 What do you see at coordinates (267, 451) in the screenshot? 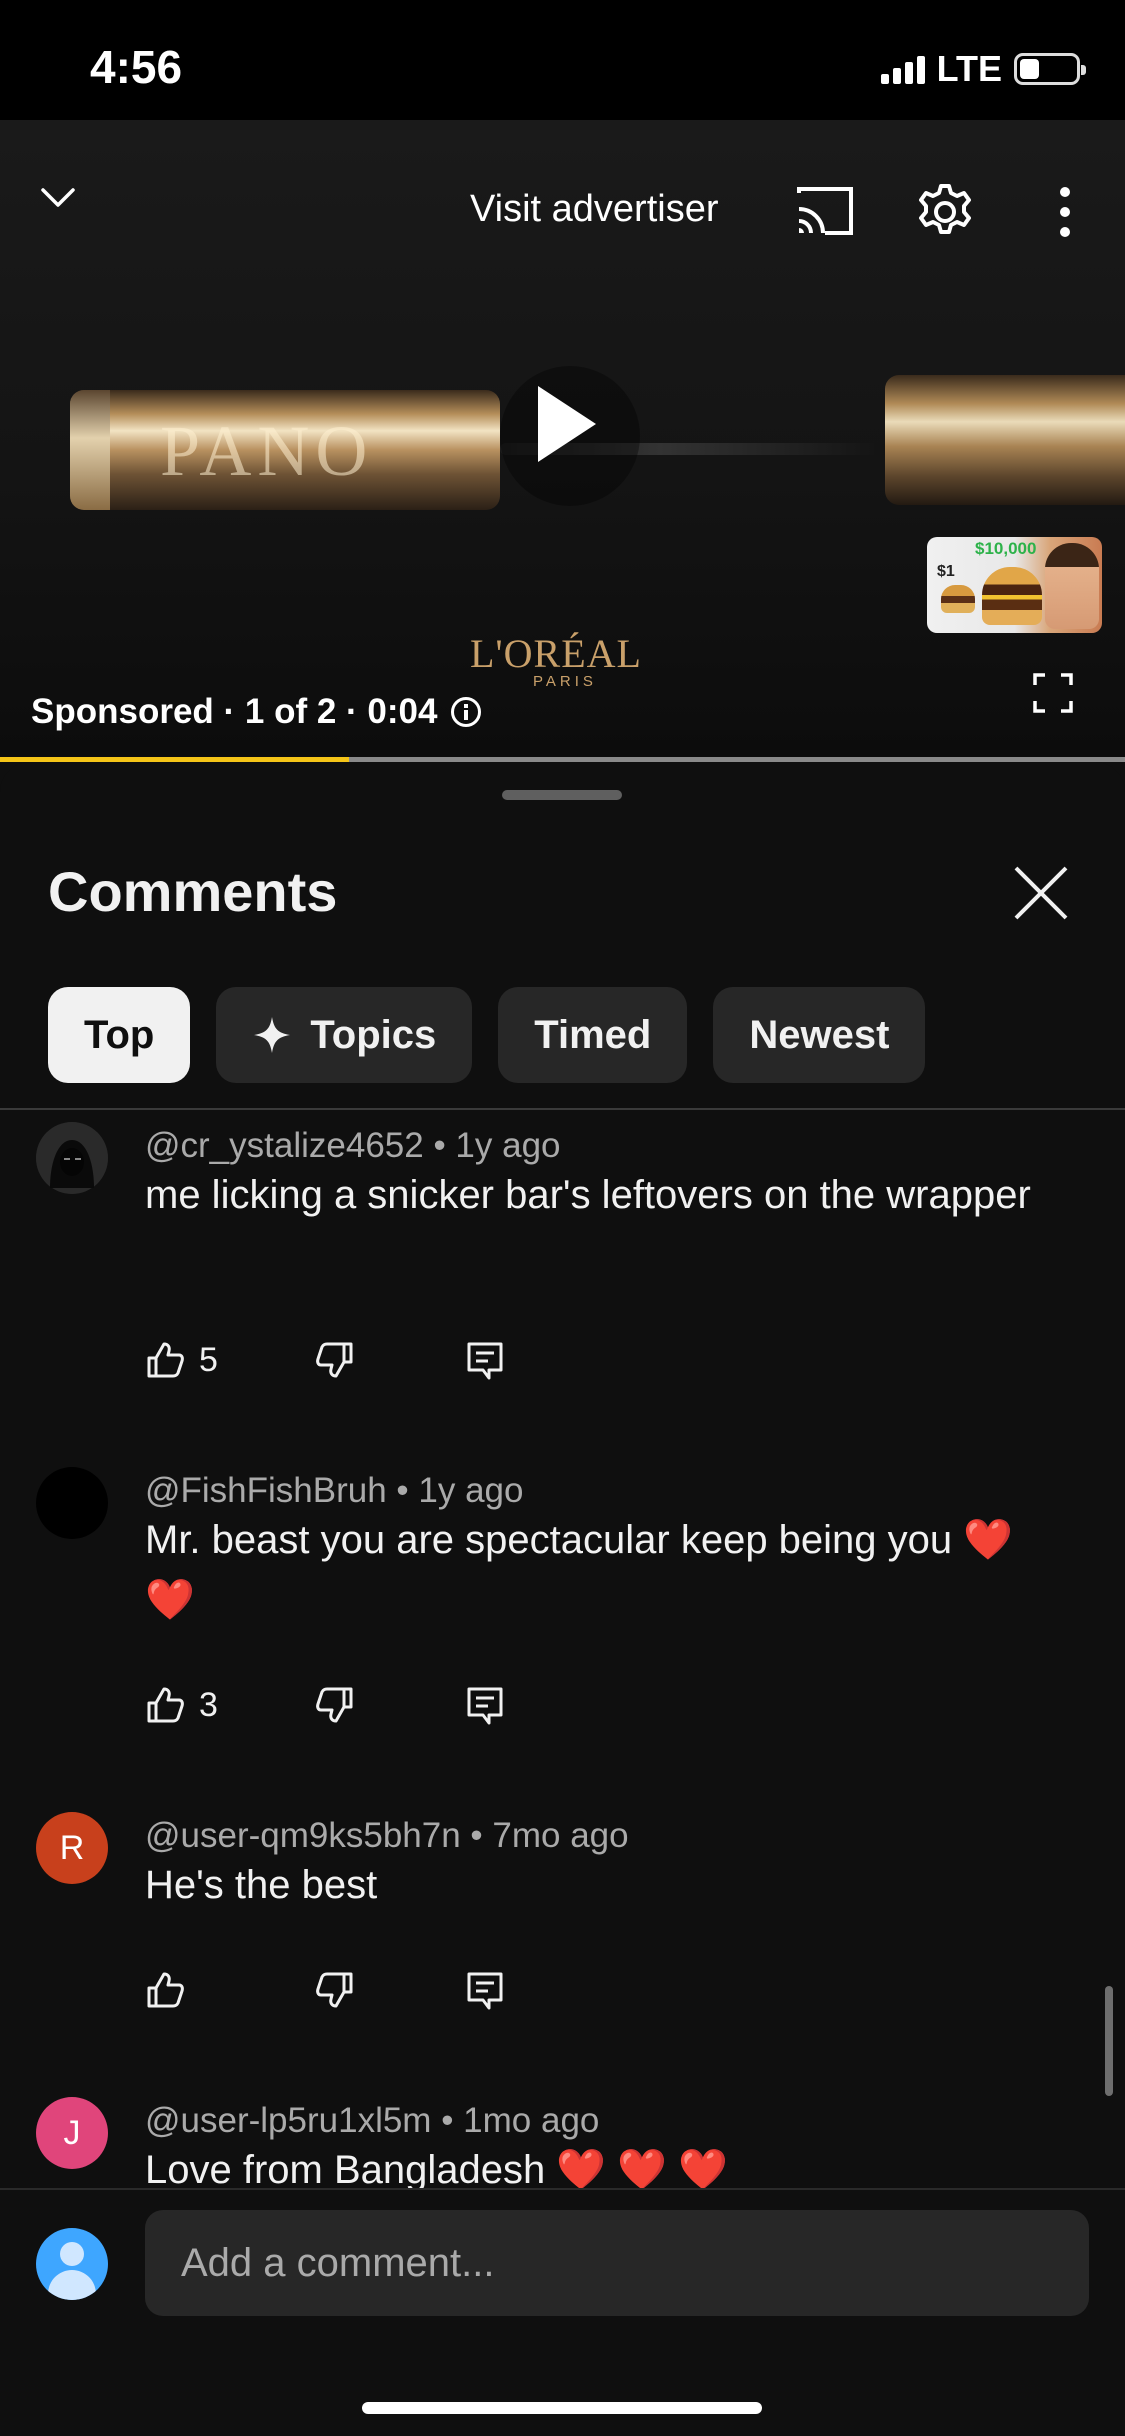
I see `product-lettering: PANO` at bounding box center [267, 451].